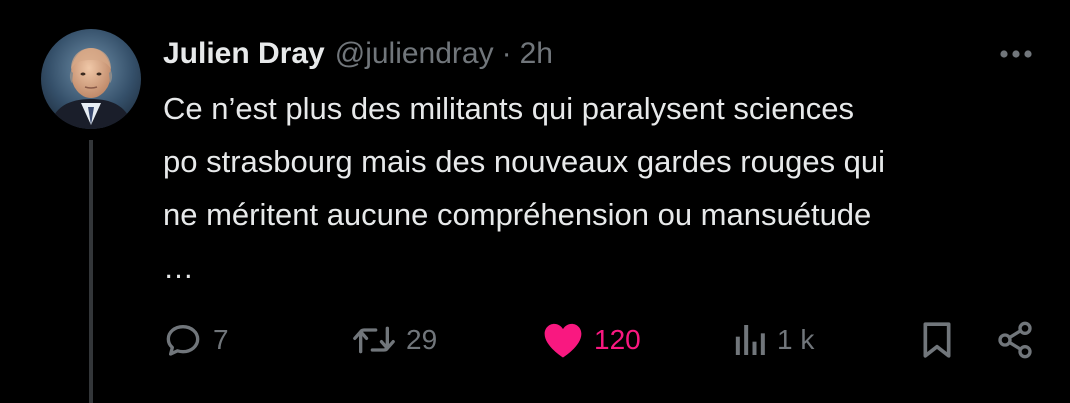 The width and height of the screenshot is (1070, 403). I want to click on ellipsis-icon, so click(1016, 54).